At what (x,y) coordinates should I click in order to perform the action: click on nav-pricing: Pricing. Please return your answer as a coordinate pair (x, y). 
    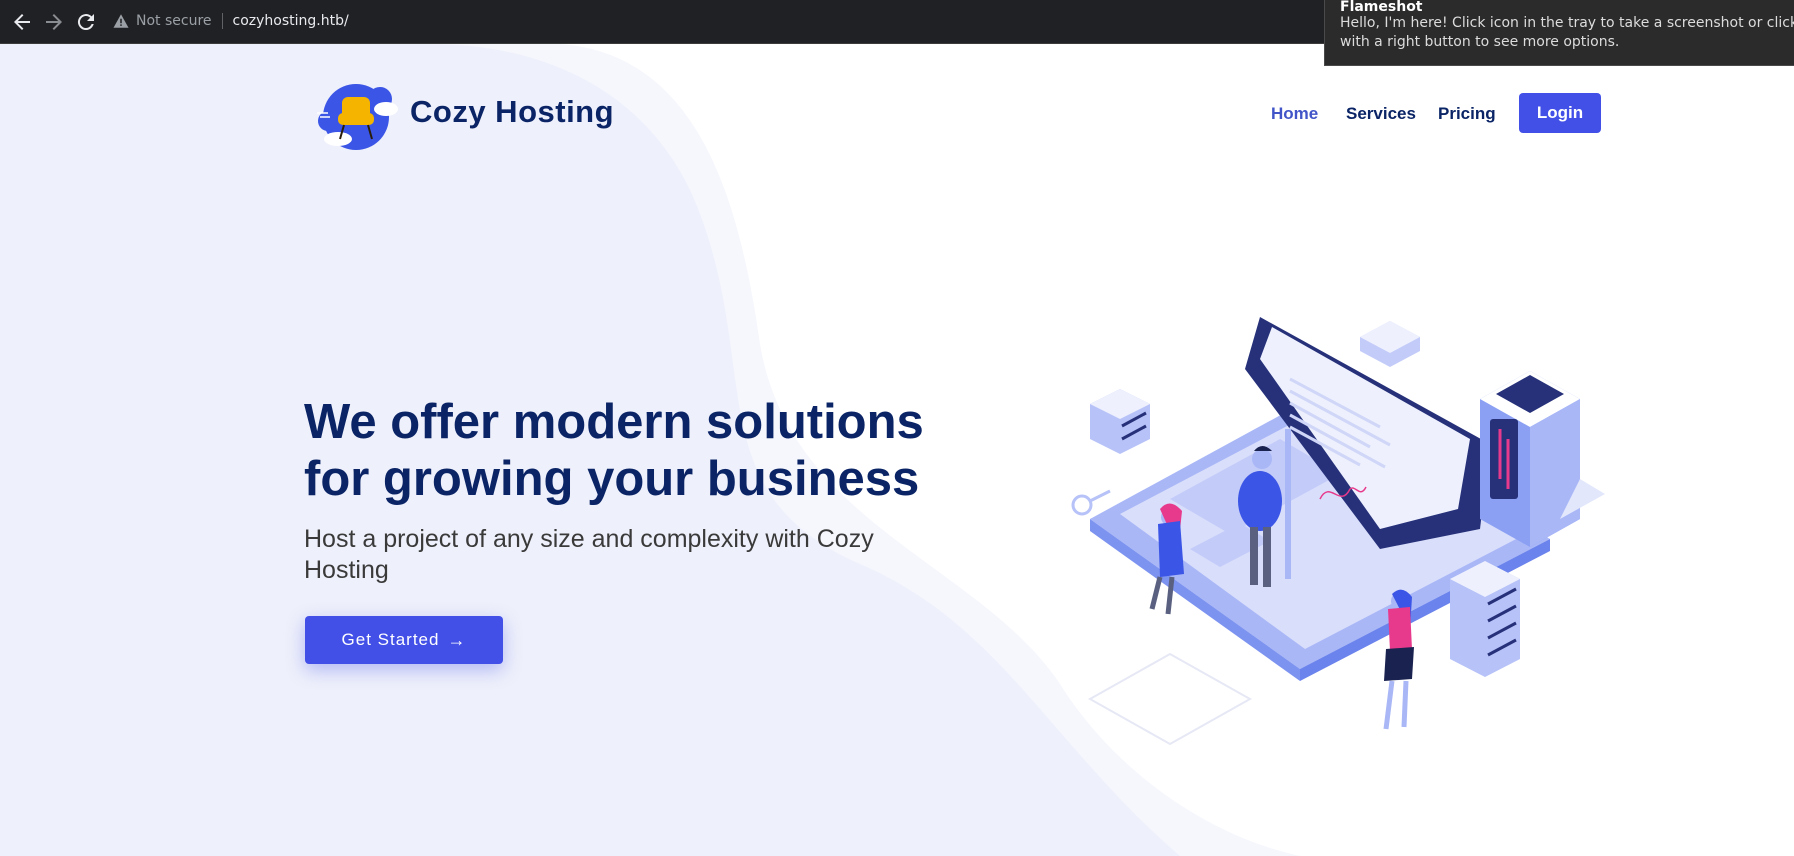
    Looking at the image, I should click on (1467, 114).